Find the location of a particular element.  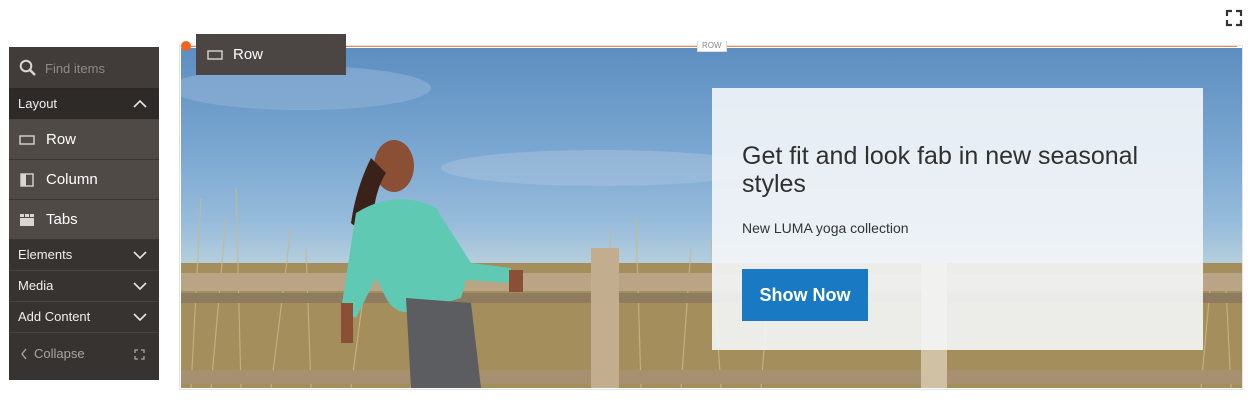

search-bar is located at coordinates (84, 68).